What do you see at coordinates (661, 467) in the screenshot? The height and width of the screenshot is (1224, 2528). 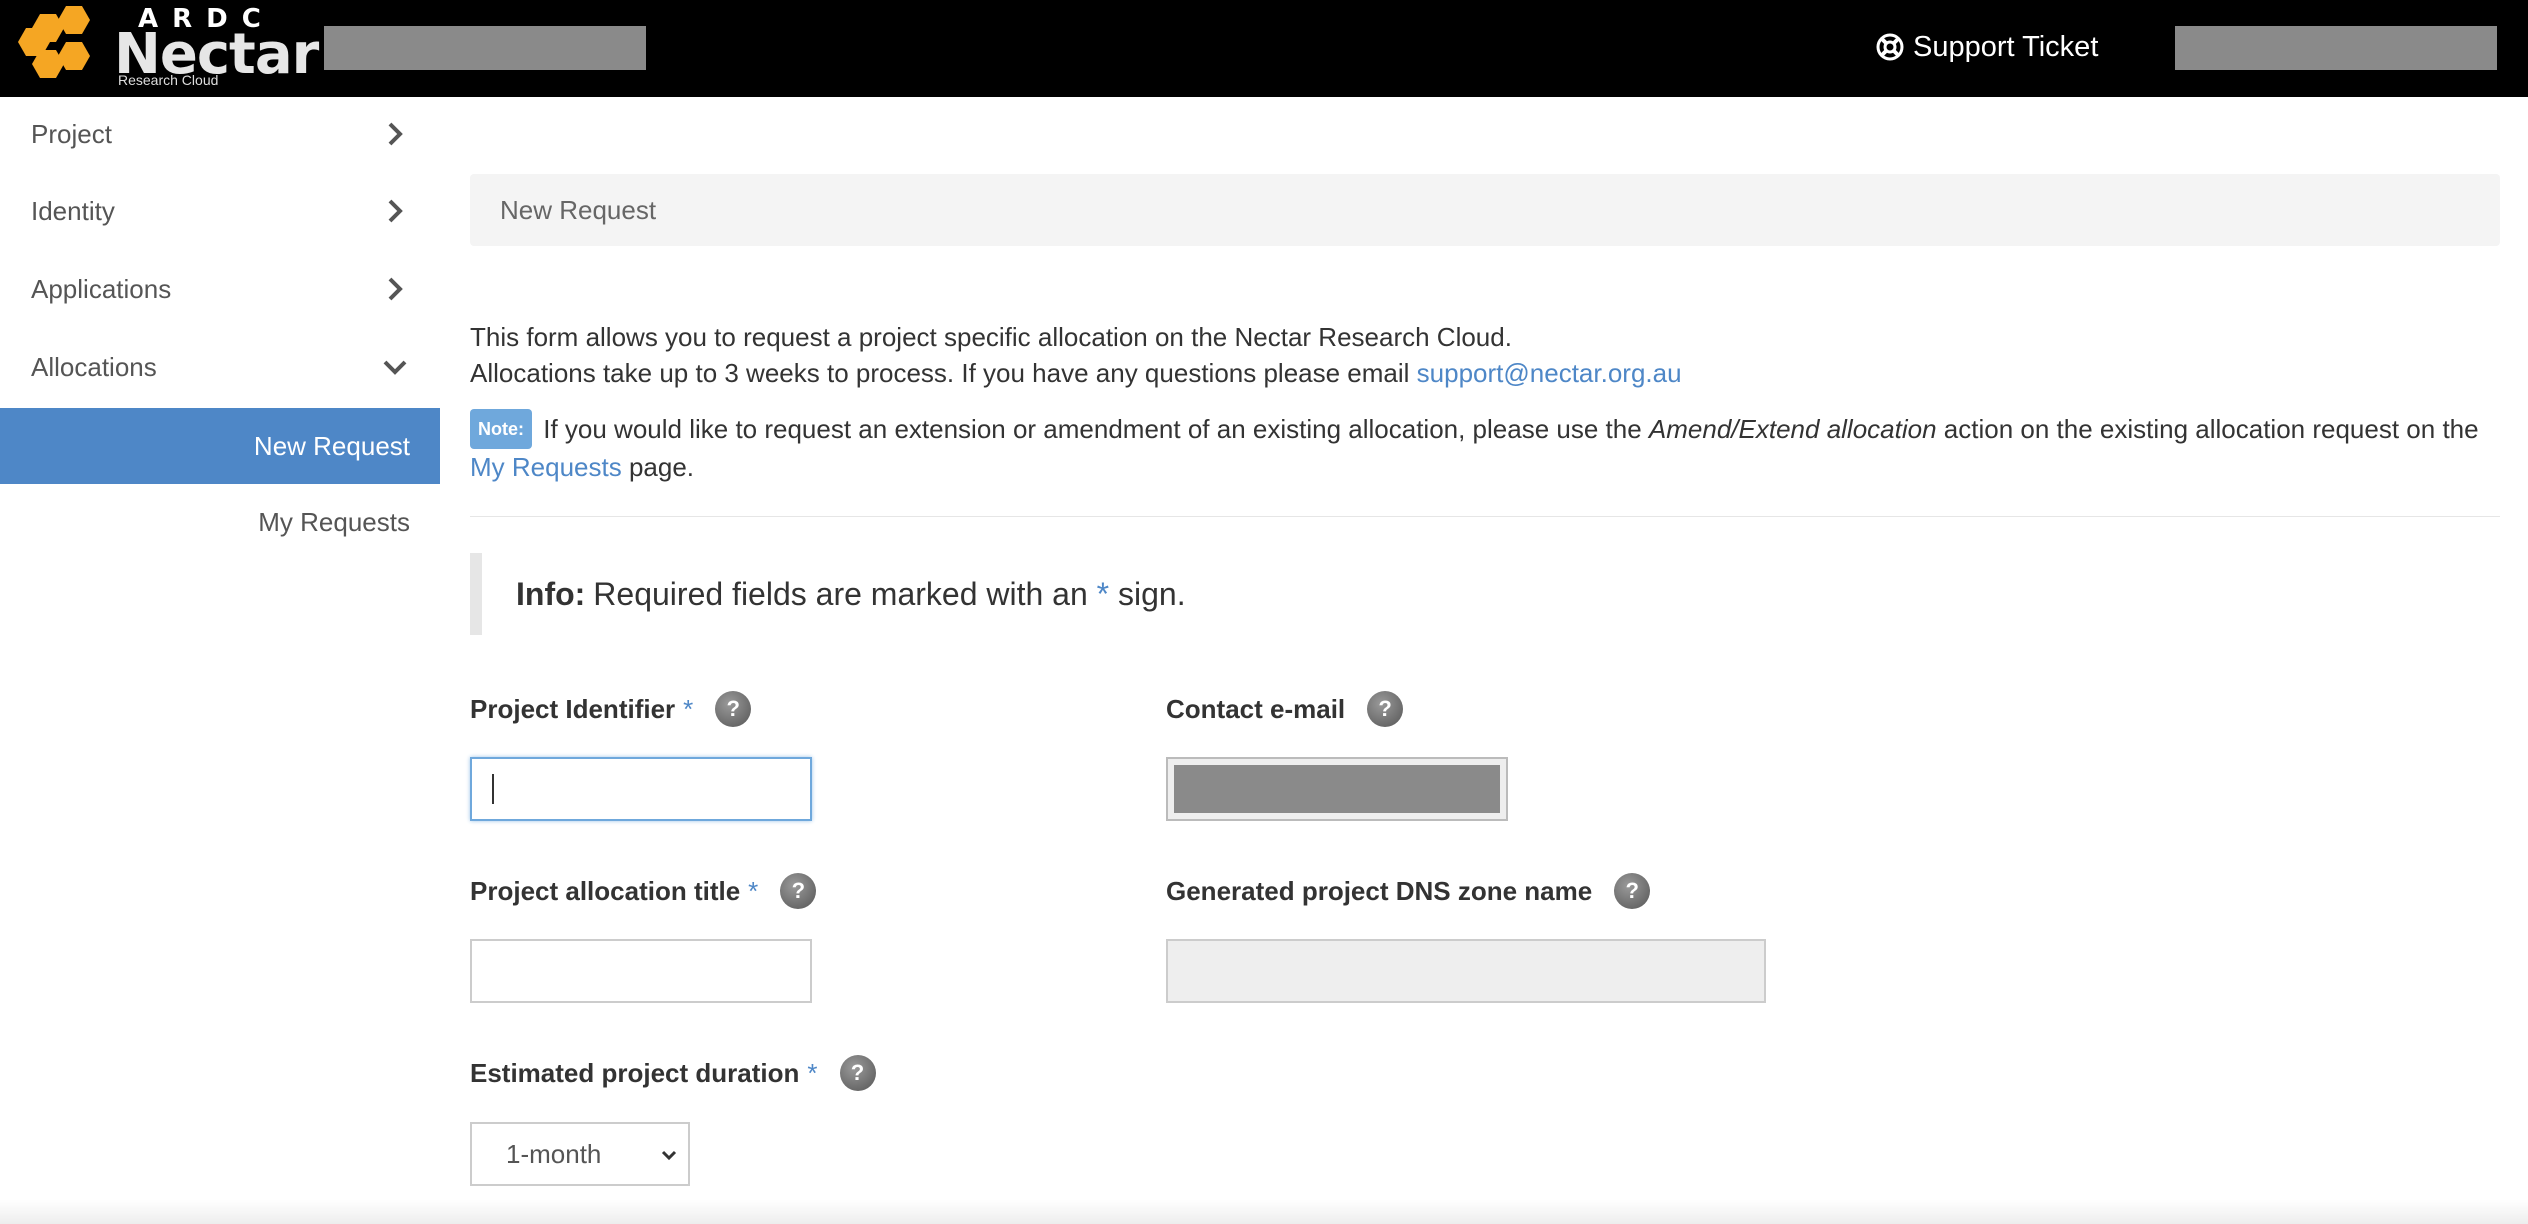 I see `note-text-3: page.` at bounding box center [661, 467].